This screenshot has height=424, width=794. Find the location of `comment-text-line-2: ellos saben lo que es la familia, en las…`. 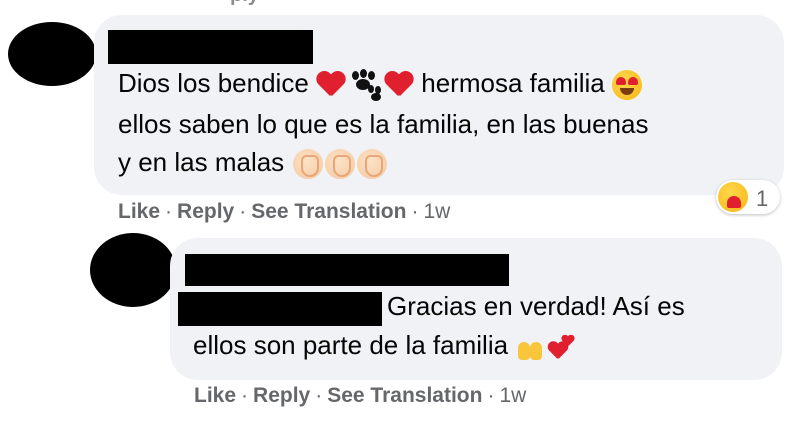

comment-text-line-2: ellos saben lo que es la familia, en las… is located at coordinates (383, 124).